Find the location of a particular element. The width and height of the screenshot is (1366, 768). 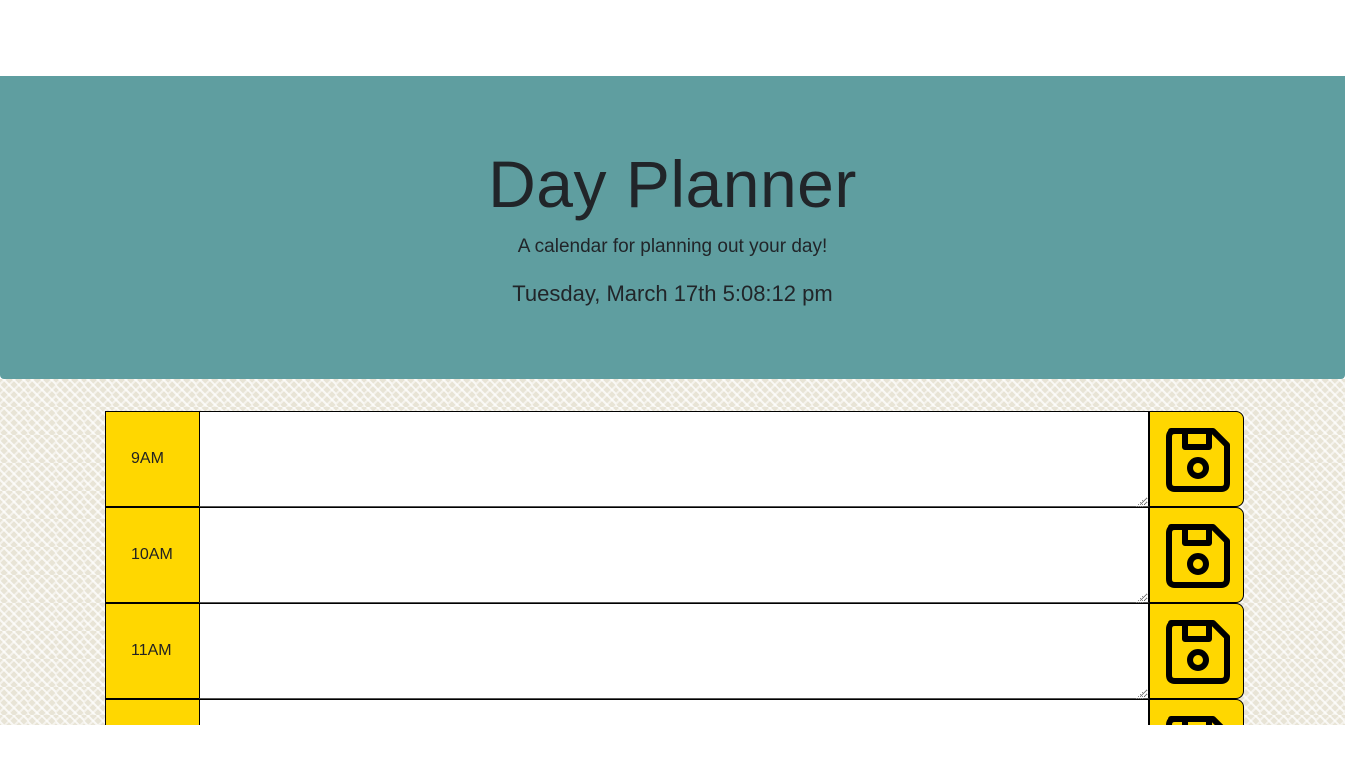

time-block-row: 10AM is located at coordinates (674, 555).